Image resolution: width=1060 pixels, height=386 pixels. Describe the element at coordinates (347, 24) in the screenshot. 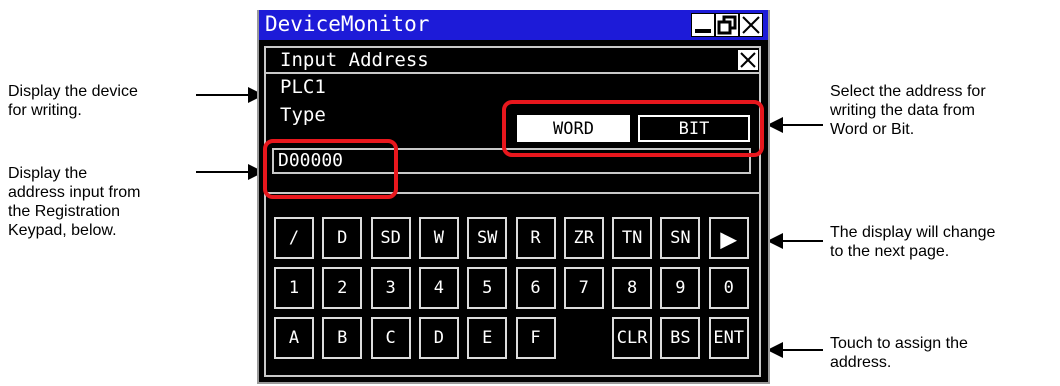

I see `window-title: DeviceMonitor` at that location.